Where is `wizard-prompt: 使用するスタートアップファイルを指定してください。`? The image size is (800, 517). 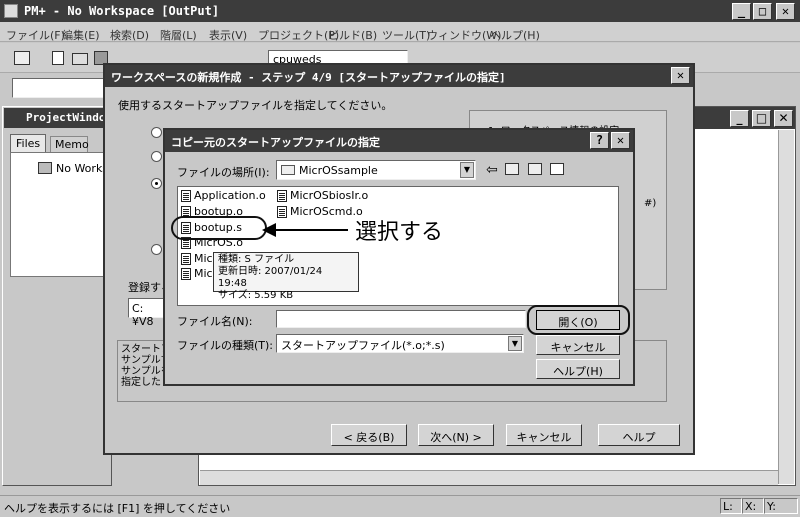
wizard-prompt: 使用するスタートアップファイルを指定してください。 is located at coordinates (255, 105).